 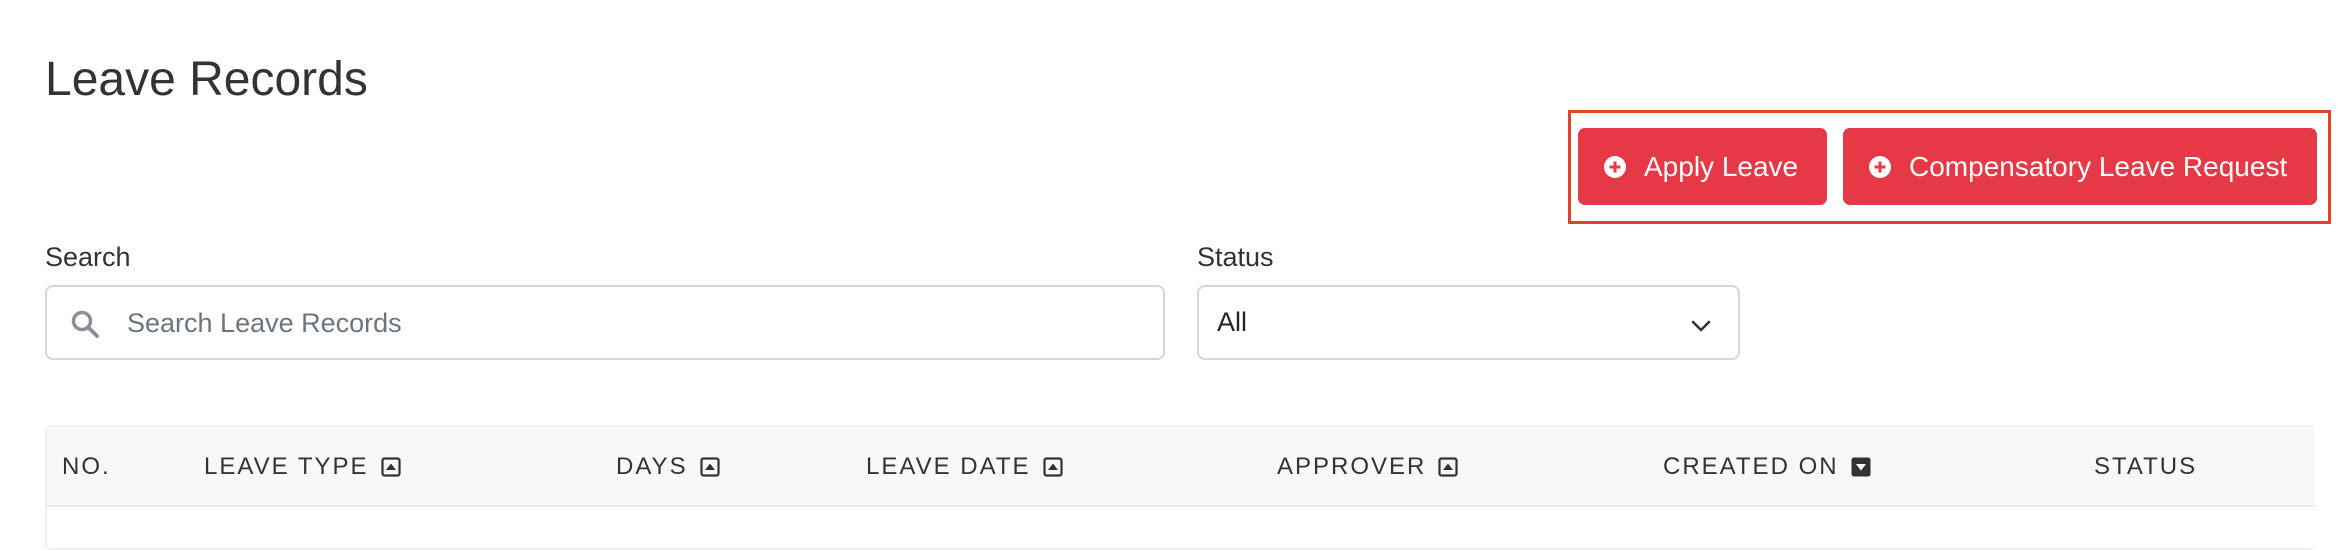 I want to click on status-selected-value: All, so click(x=1232, y=322).